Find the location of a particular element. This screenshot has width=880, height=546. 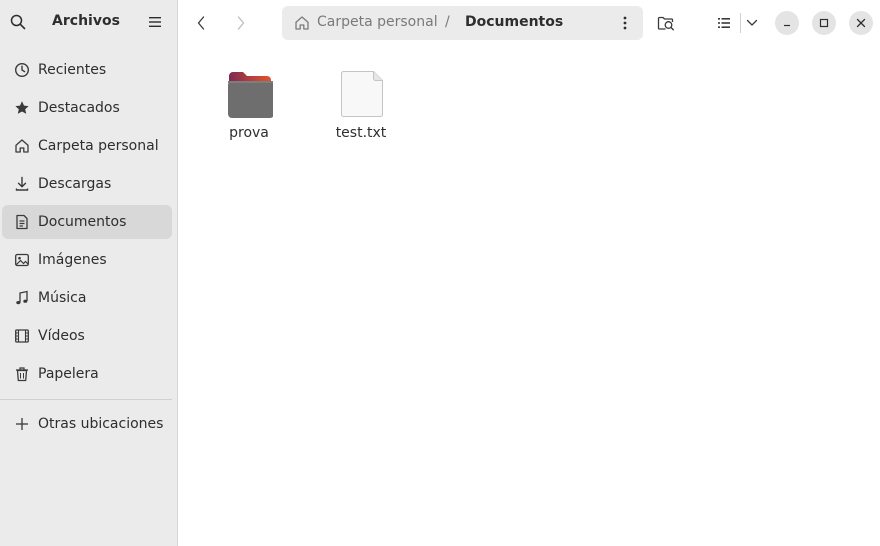

video-icon is located at coordinates (22, 336).